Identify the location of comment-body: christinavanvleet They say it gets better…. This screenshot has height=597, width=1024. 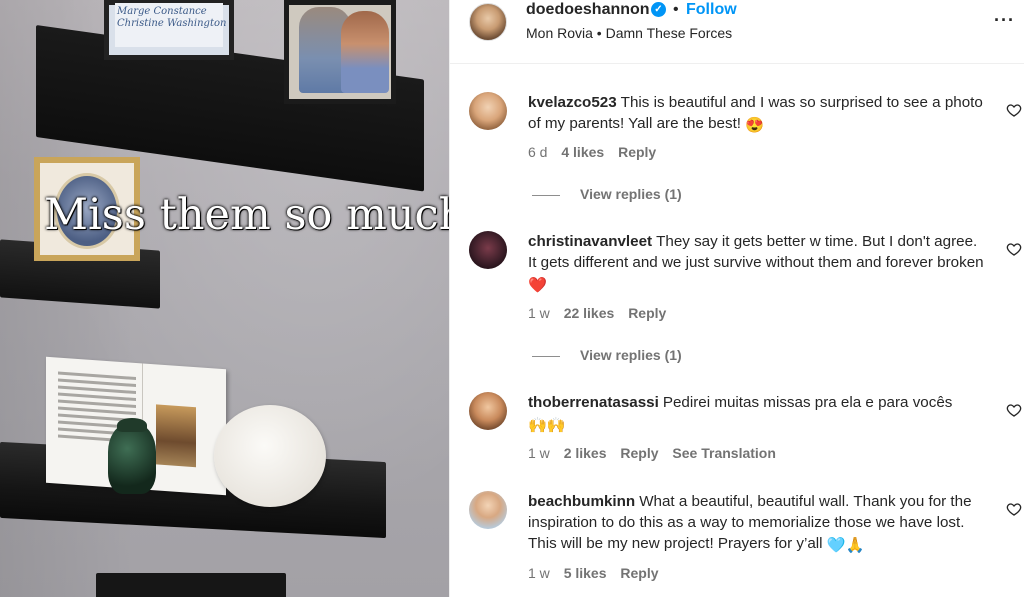
(758, 263).